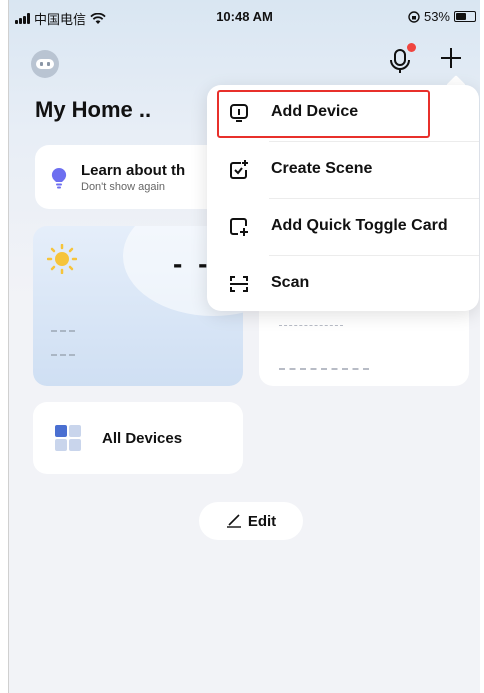 The width and height of the screenshot is (484, 693). I want to click on all-devices-label: All Devices, so click(142, 438).